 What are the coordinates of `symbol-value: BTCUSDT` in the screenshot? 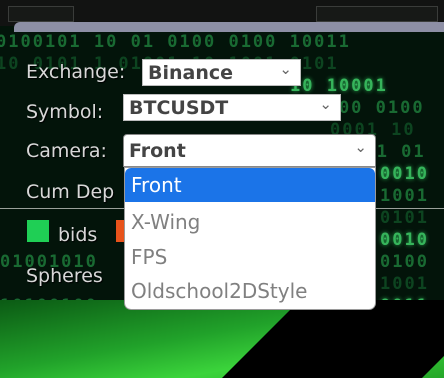 It's located at (179, 108).